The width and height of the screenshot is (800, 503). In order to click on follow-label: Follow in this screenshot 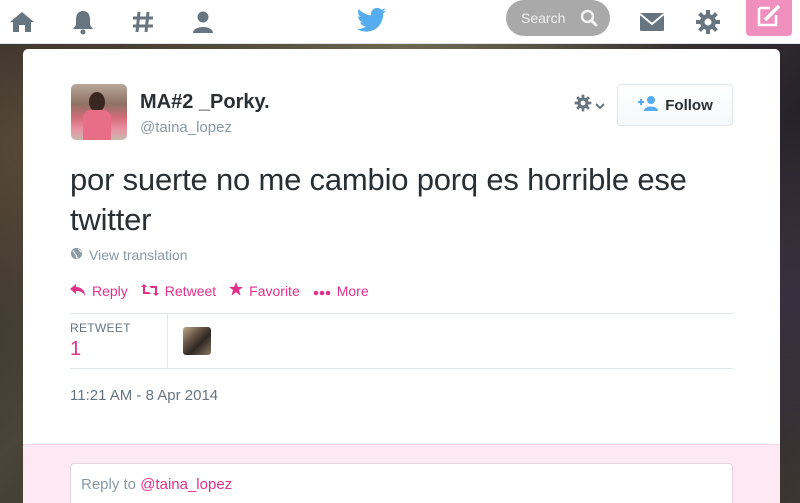, I will do `click(689, 105)`.